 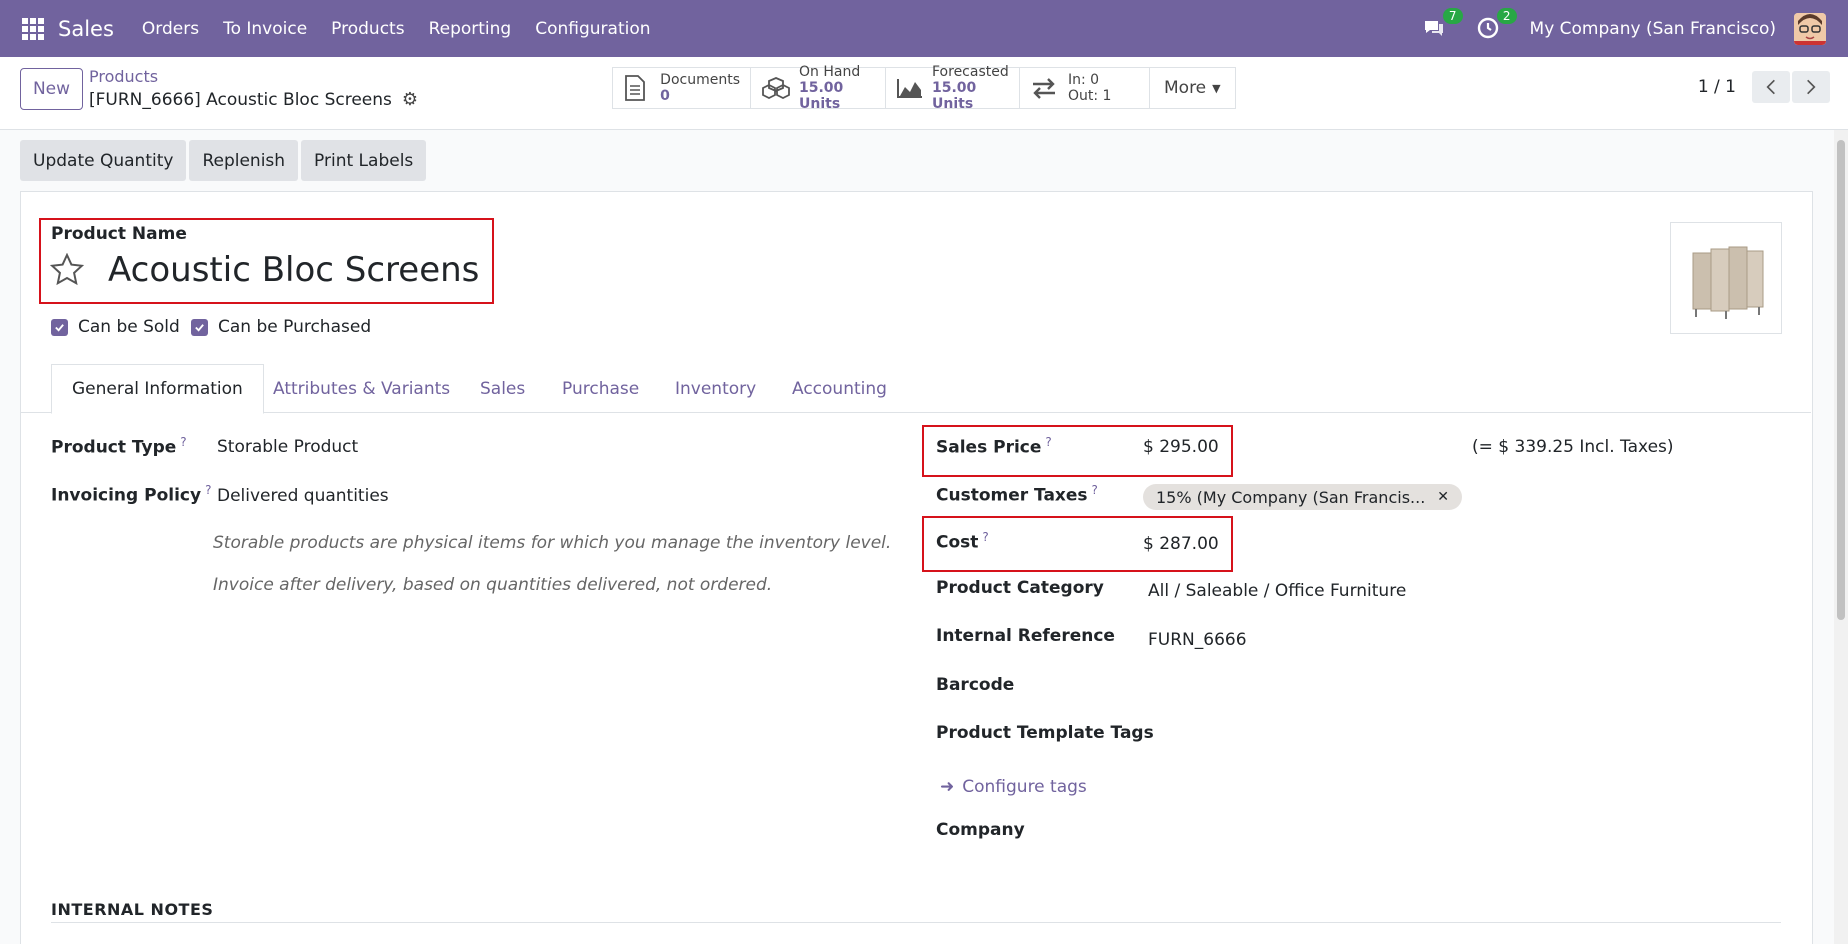 What do you see at coordinates (170, 29) in the screenshot?
I see `menu-orders: Orders` at bounding box center [170, 29].